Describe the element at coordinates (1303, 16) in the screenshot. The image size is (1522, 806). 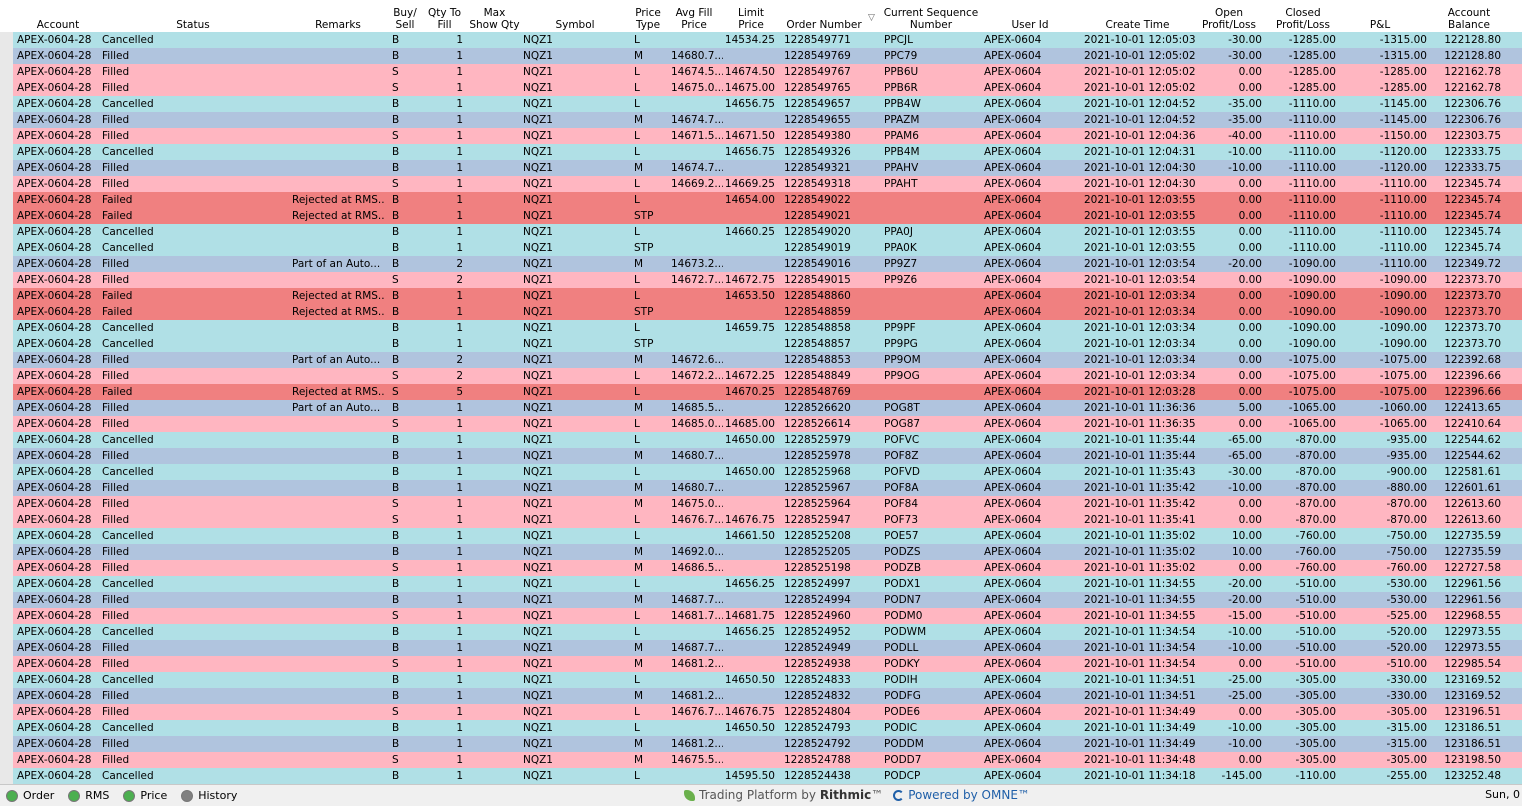
I see `col-header-closed-profit-loss: Closed Profit/Loss` at that location.